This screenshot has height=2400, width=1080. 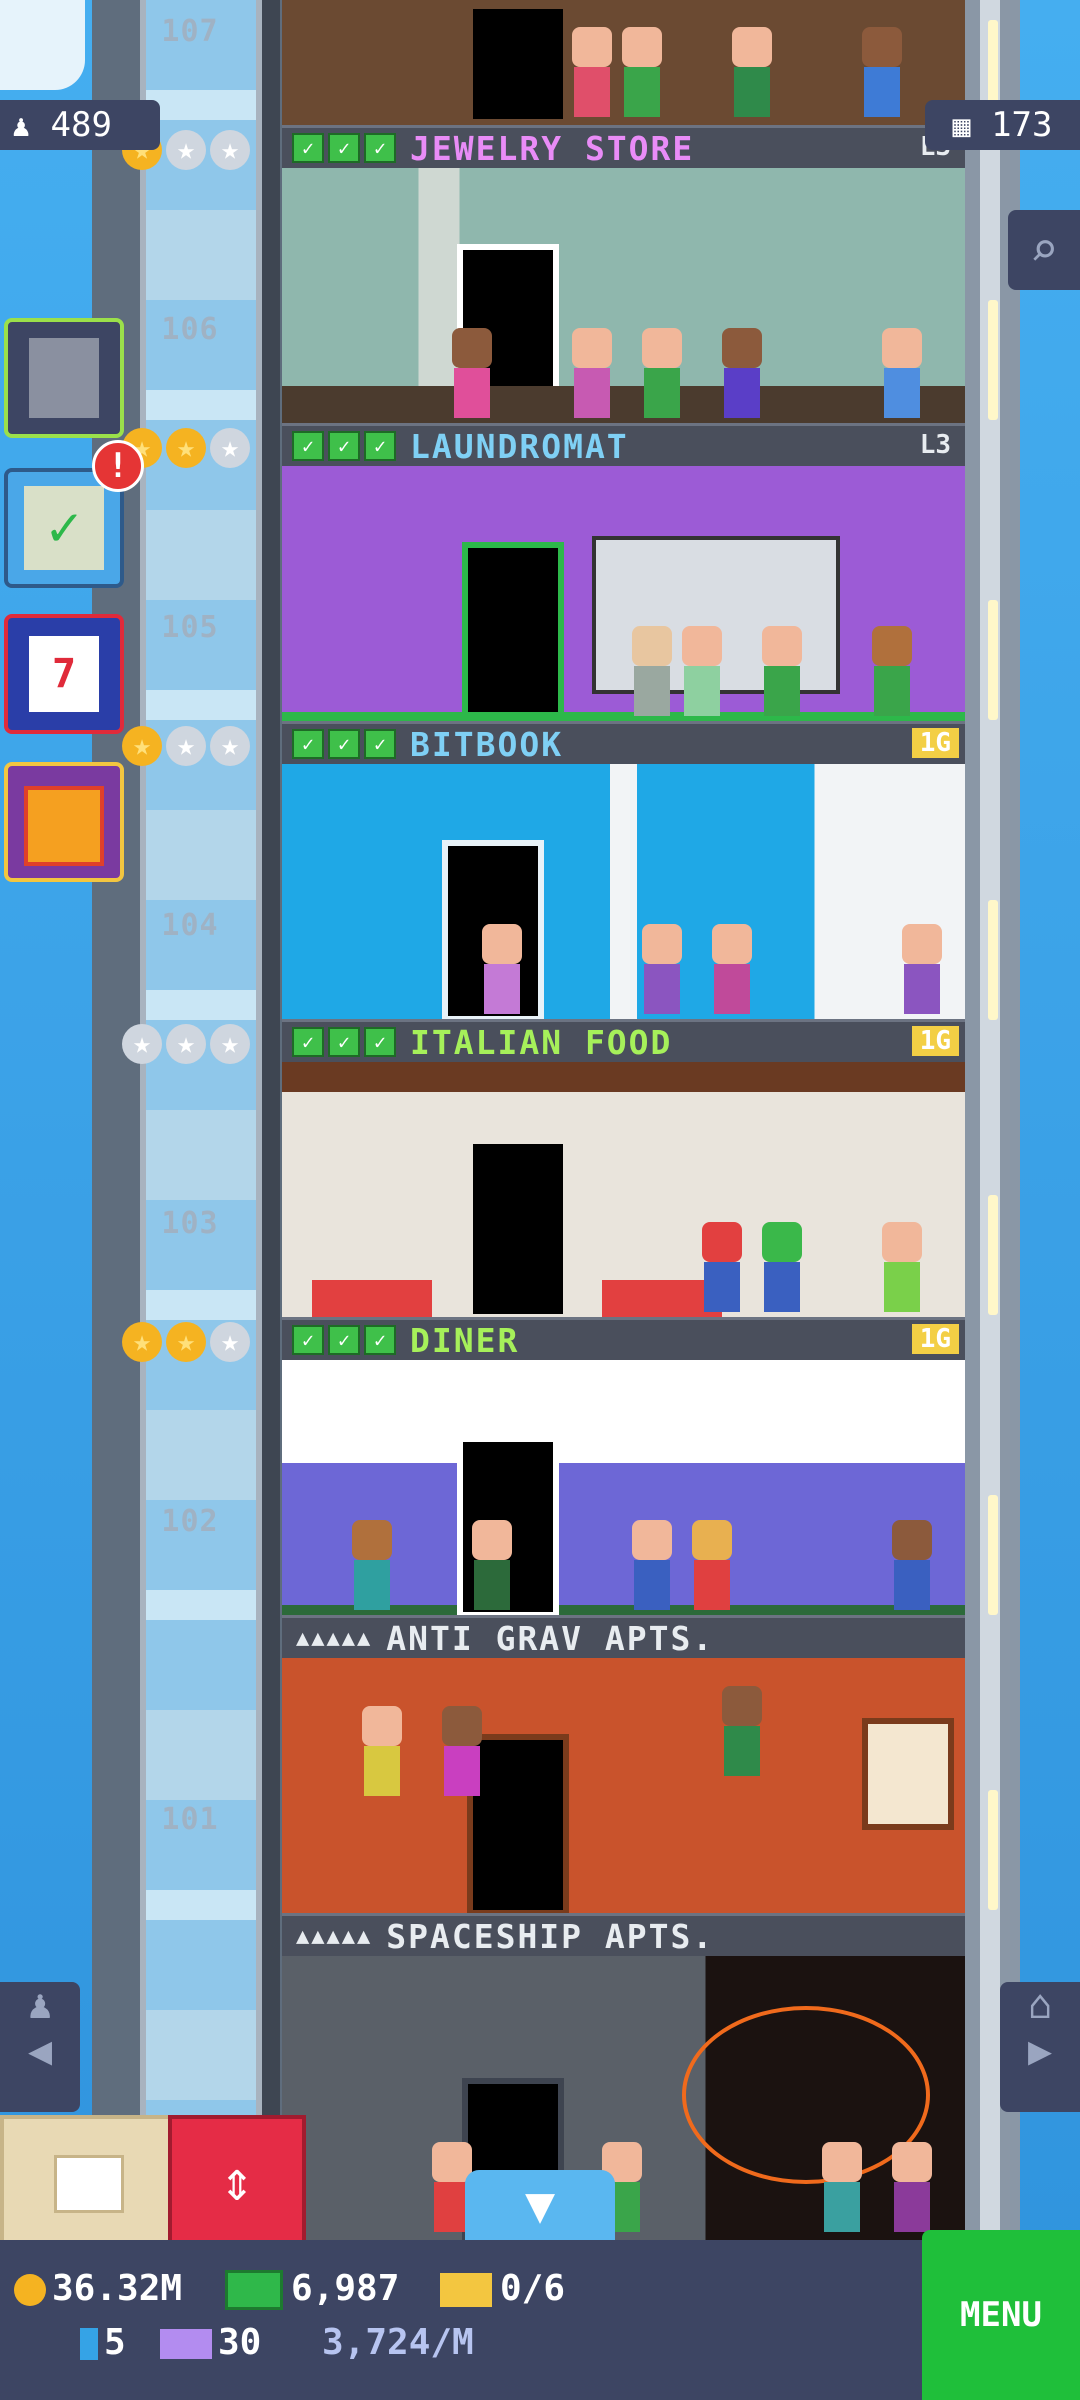 I want to click on gift-button, so click(x=64, y=822).